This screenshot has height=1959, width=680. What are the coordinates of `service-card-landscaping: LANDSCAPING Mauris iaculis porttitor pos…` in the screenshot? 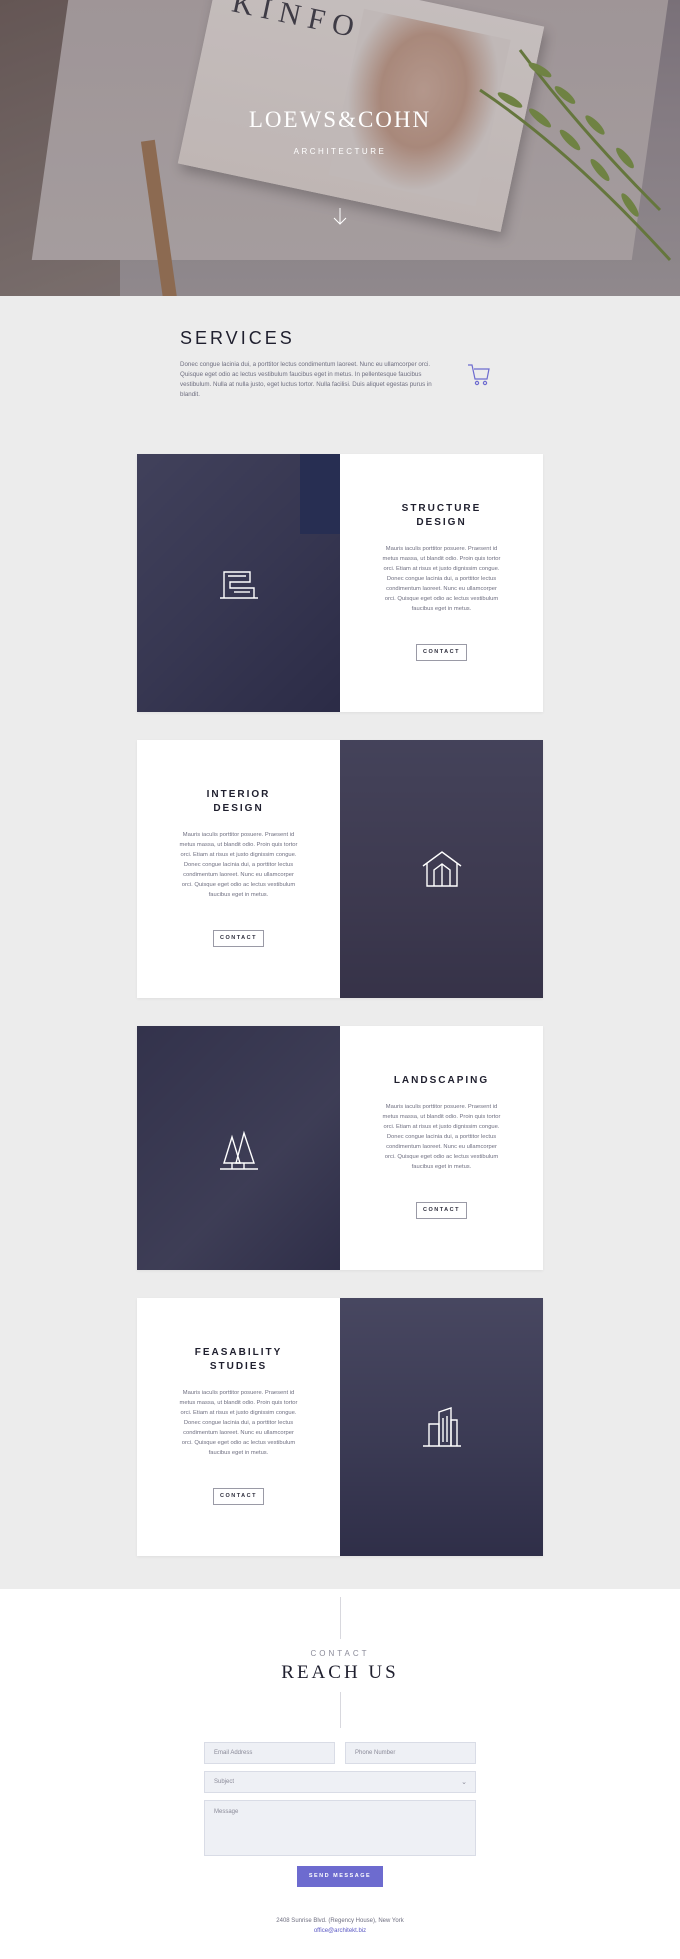 It's located at (340, 1148).